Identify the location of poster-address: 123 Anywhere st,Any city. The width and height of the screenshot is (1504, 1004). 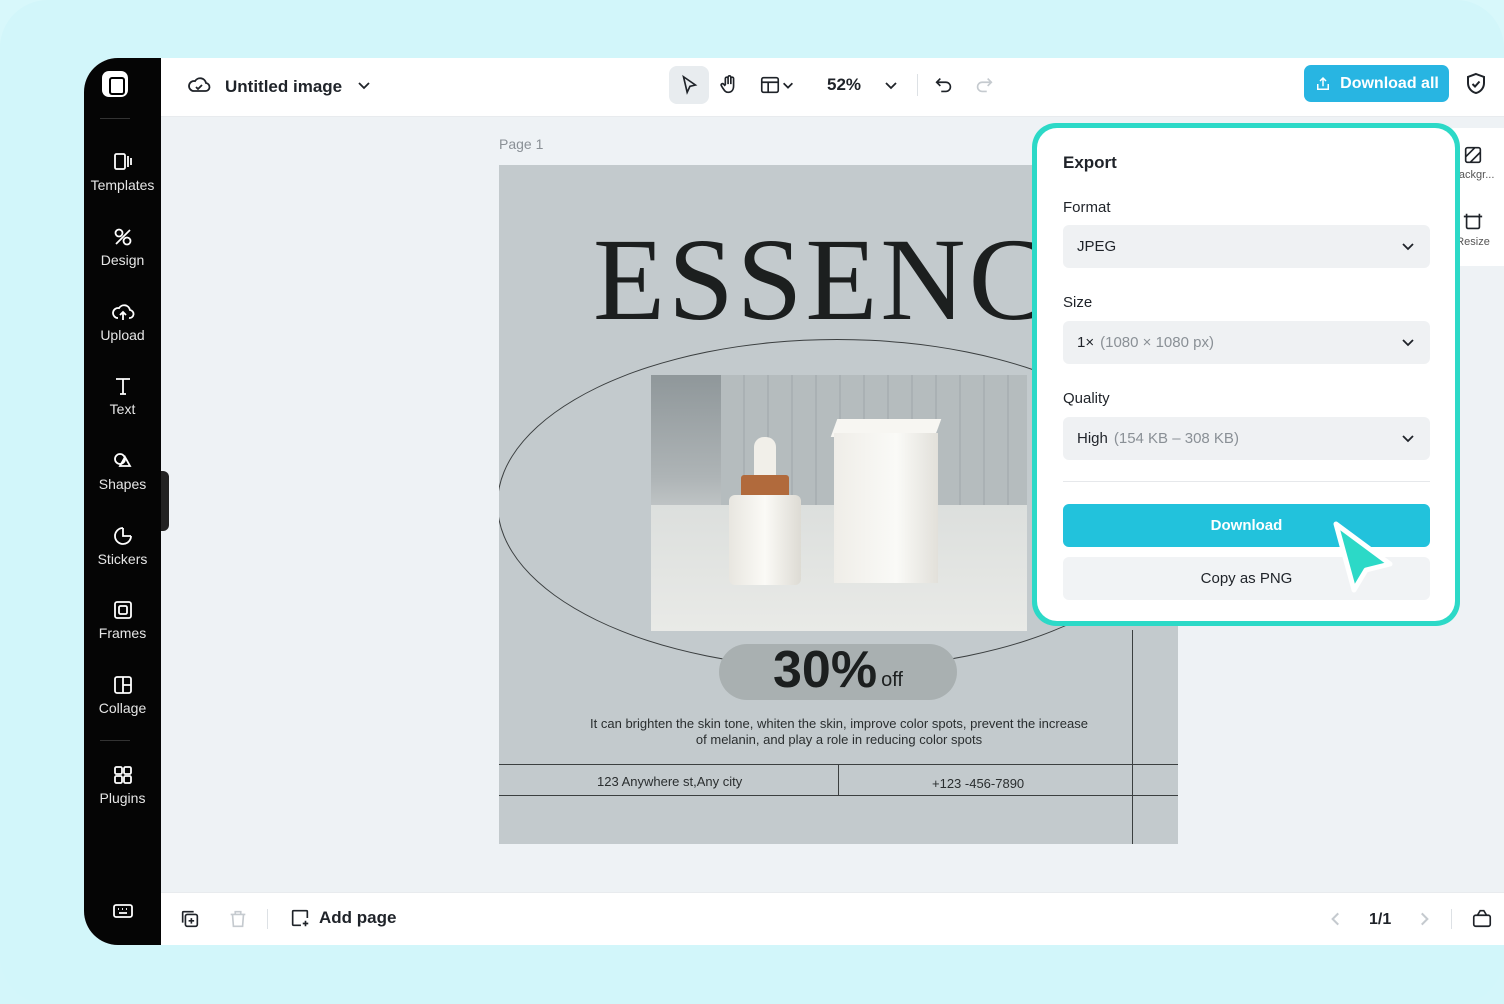
(669, 781).